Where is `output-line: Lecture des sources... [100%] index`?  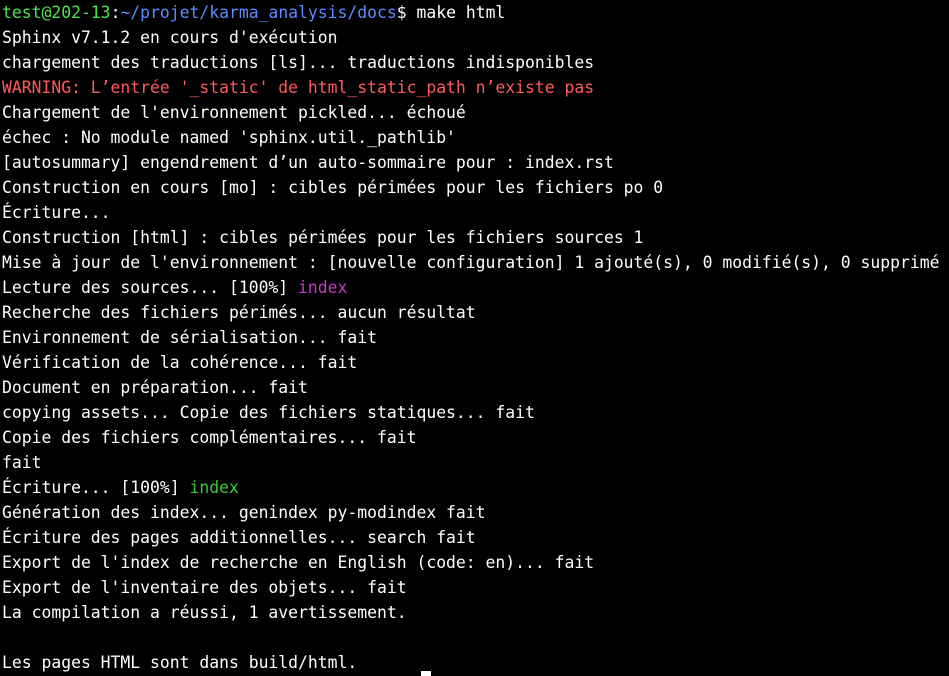
output-line: Lecture des sources... [100%] index is located at coordinates (474, 287).